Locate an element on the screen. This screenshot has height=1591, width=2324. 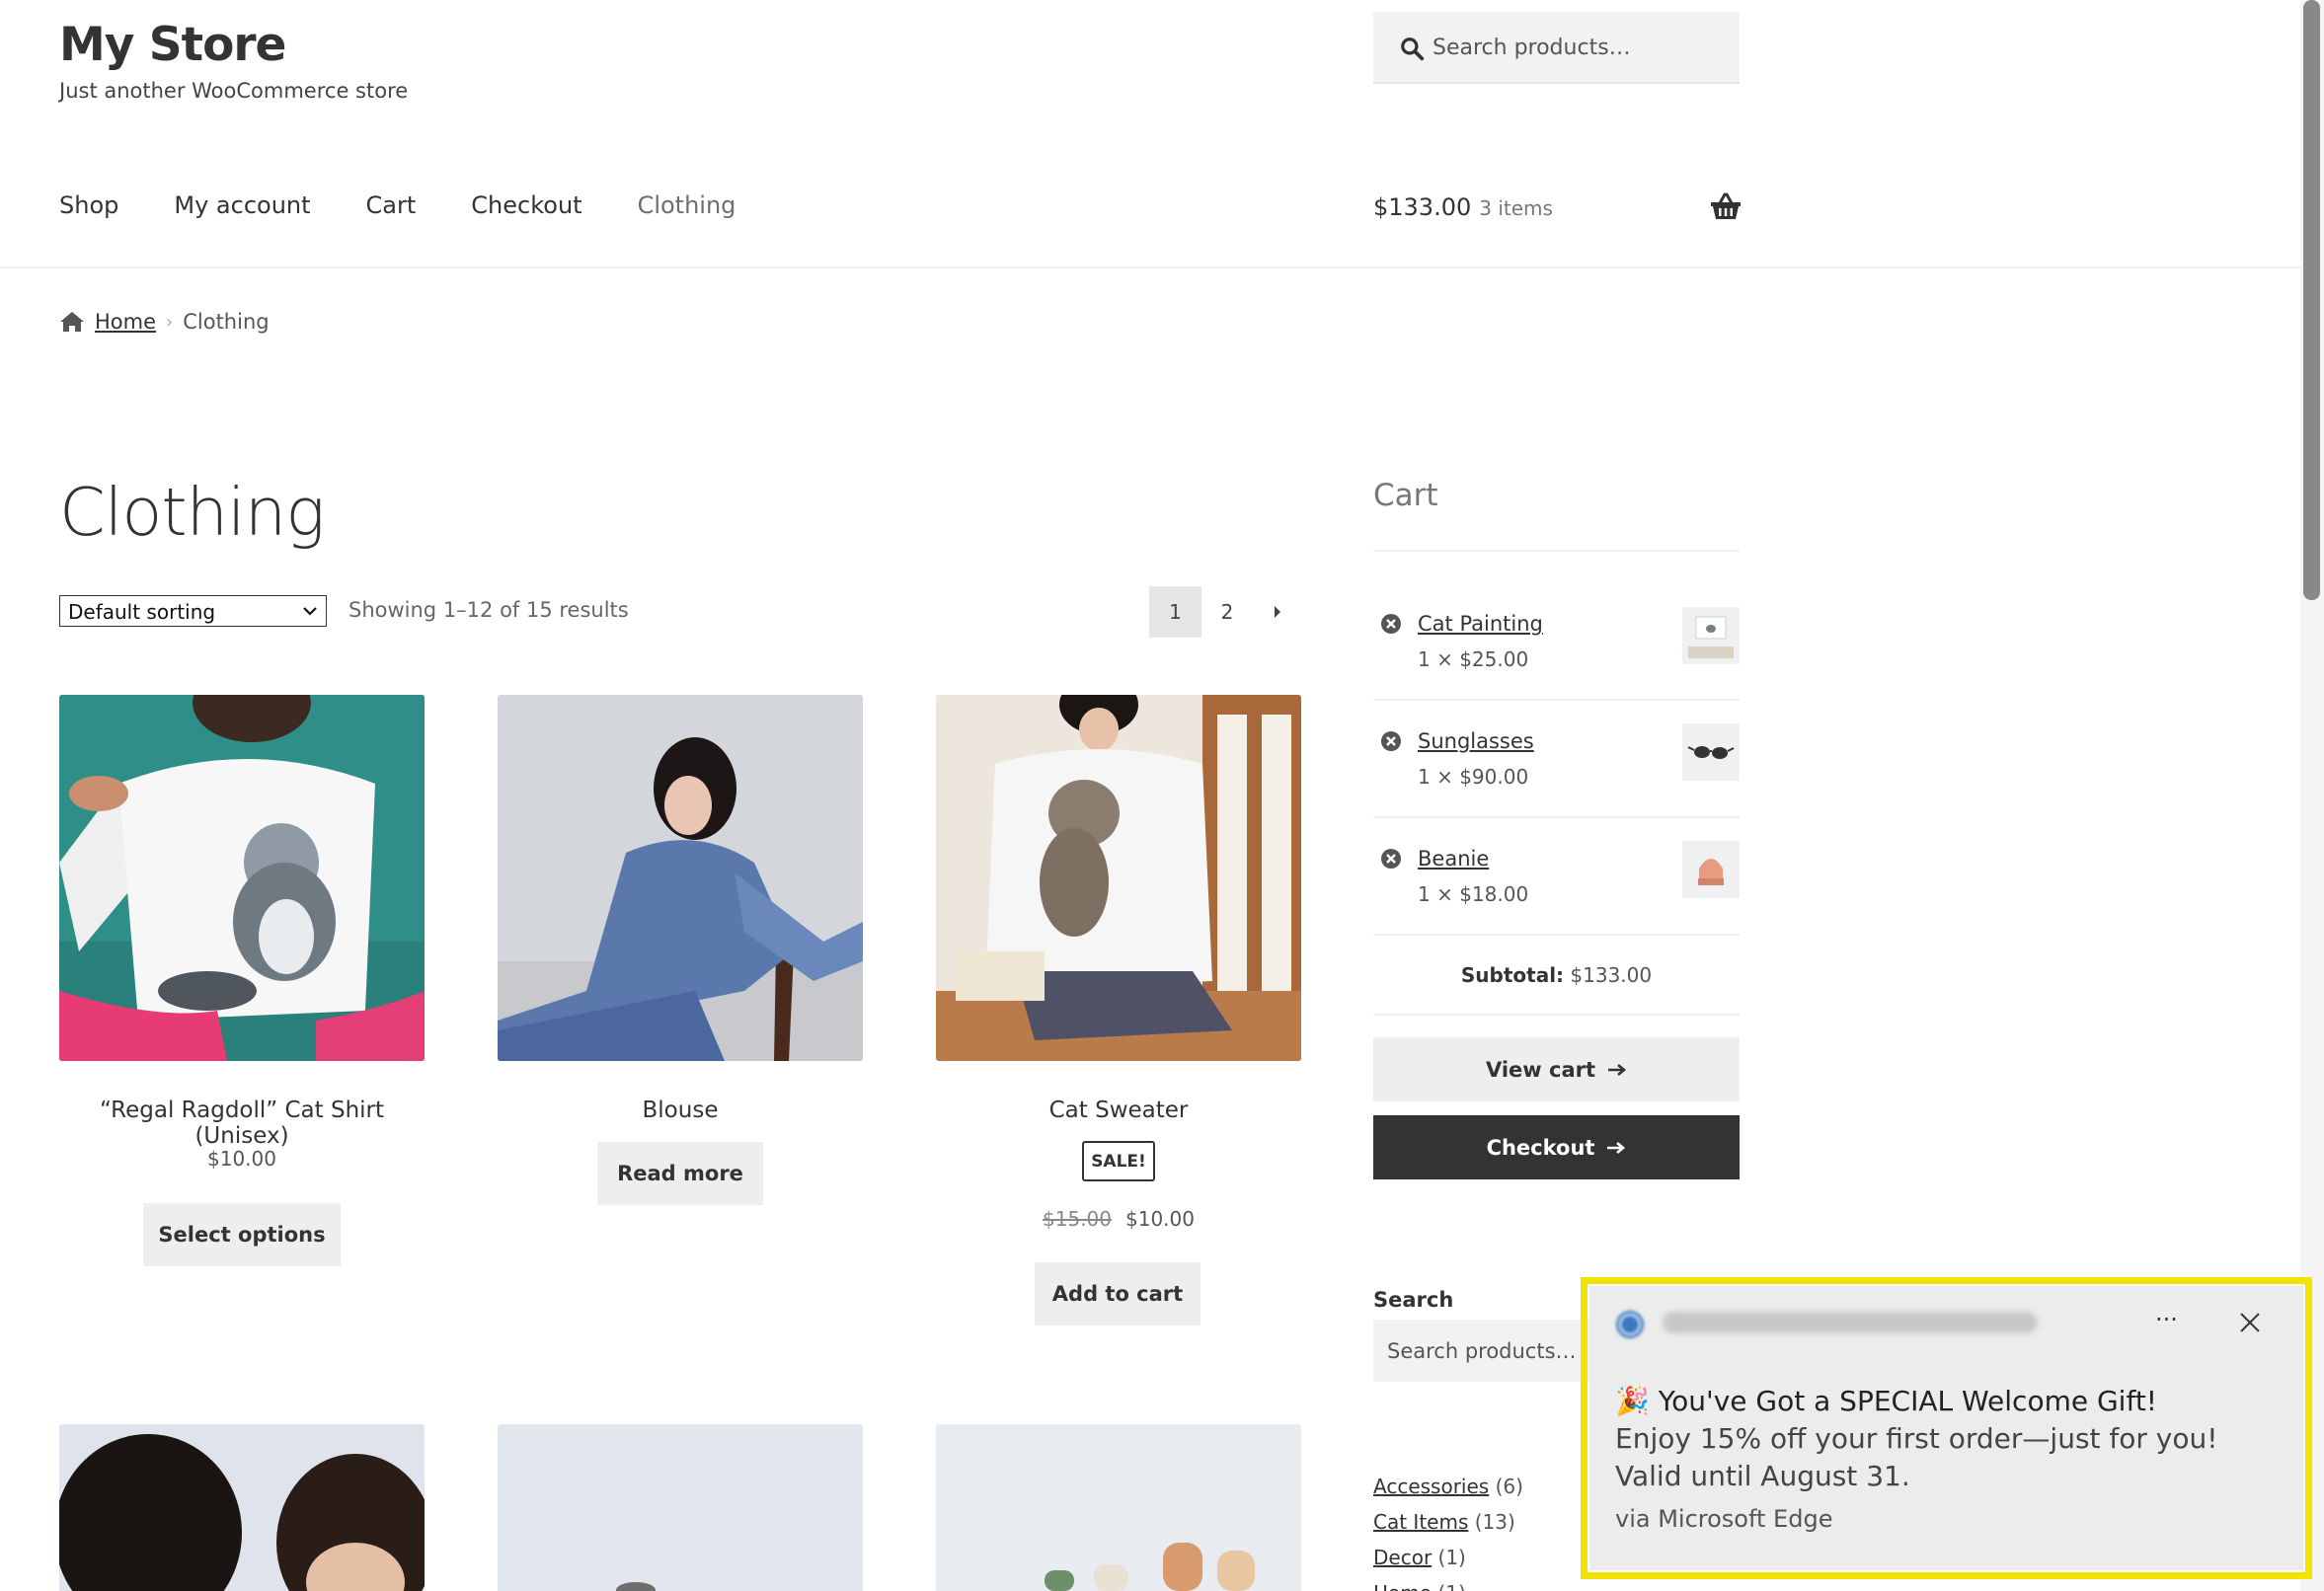
header-divider is located at coordinates (1150, 267).